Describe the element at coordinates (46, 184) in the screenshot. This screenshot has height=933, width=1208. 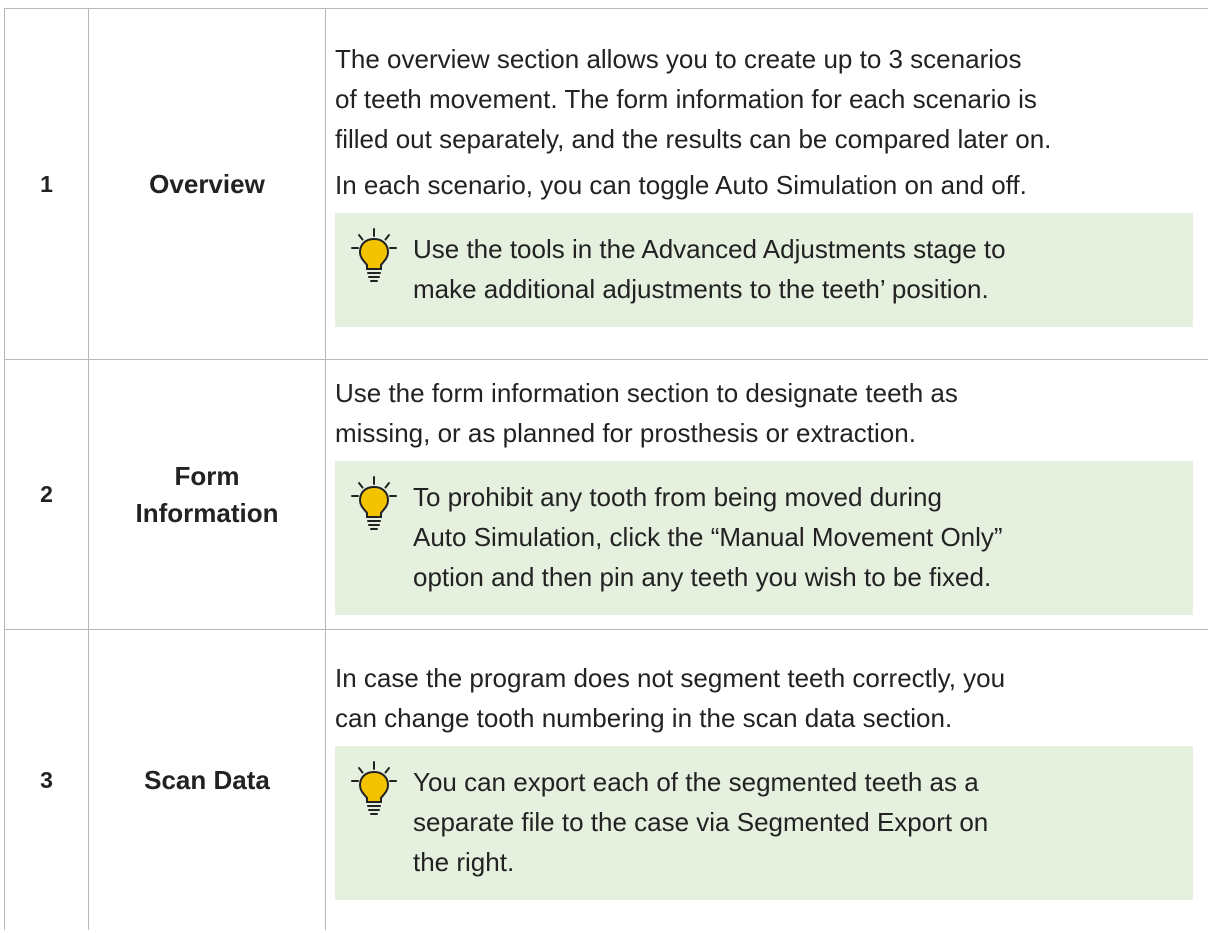
I see `step-number: 1` at that location.